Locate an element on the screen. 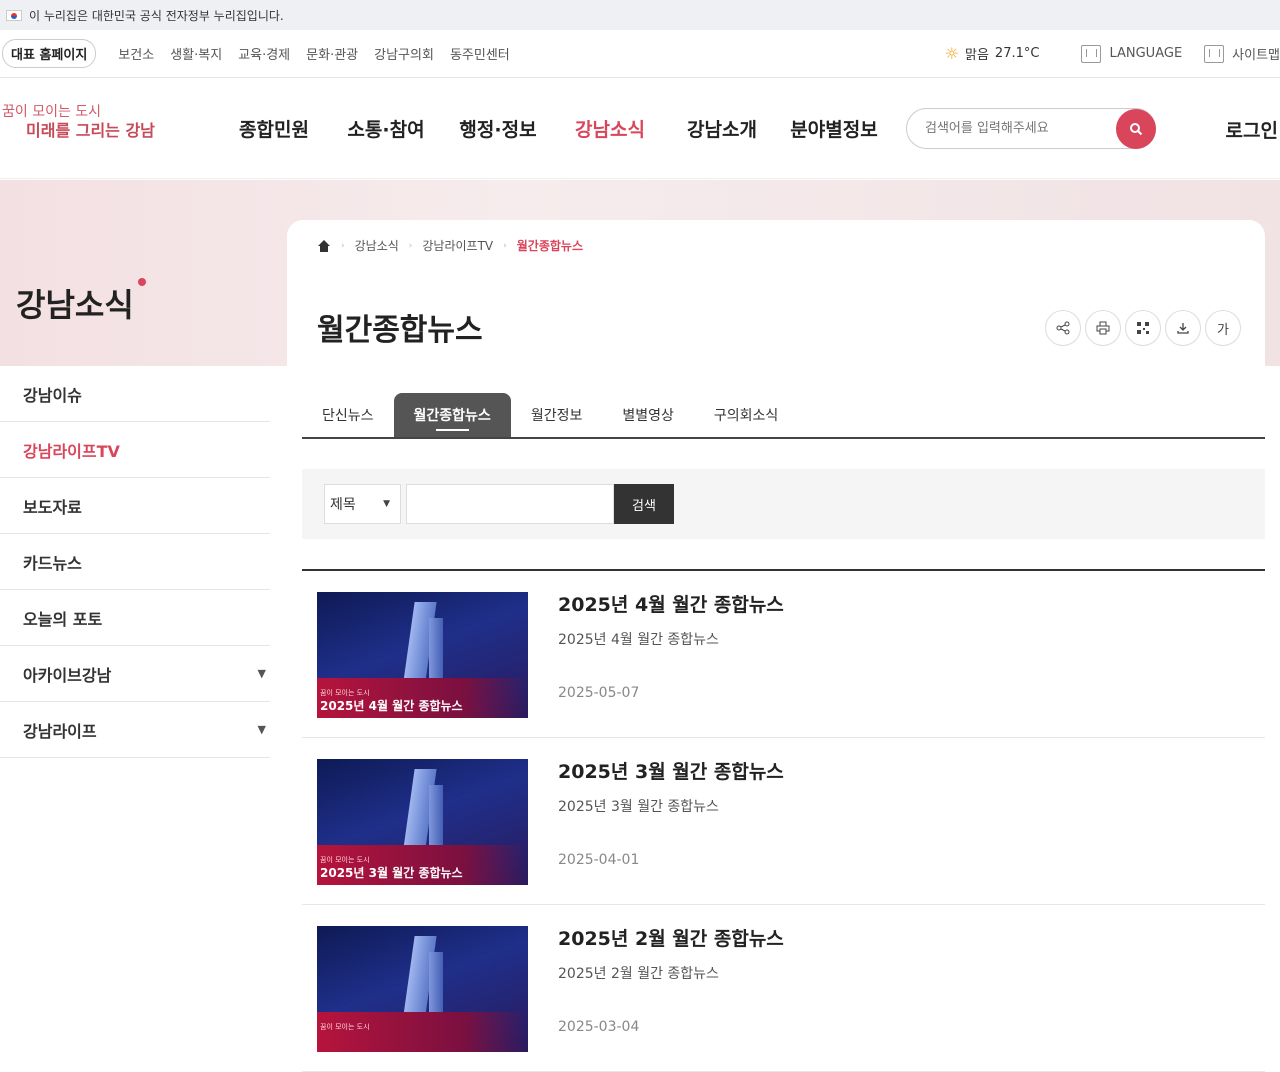 This screenshot has width=1280, height=1072. util-link-culture: 문화·관광 is located at coordinates (332, 53).